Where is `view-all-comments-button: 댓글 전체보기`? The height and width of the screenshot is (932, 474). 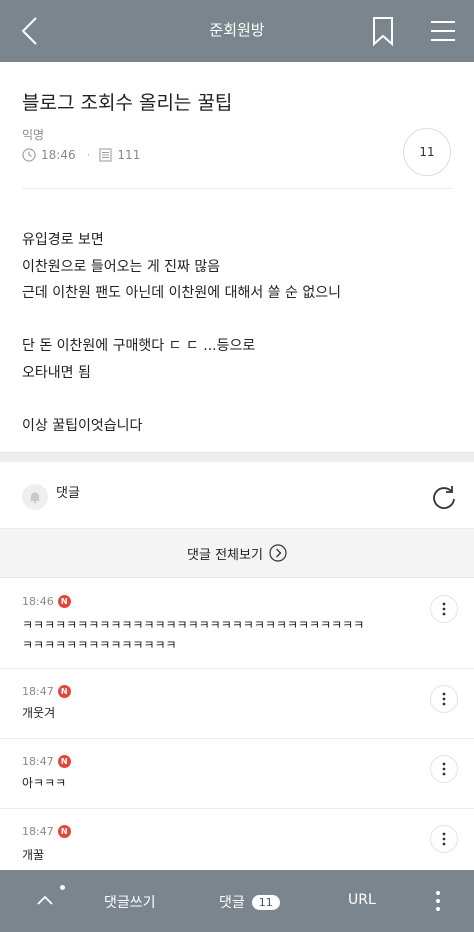 view-all-comments-button: 댓글 전체보기 is located at coordinates (237, 553).